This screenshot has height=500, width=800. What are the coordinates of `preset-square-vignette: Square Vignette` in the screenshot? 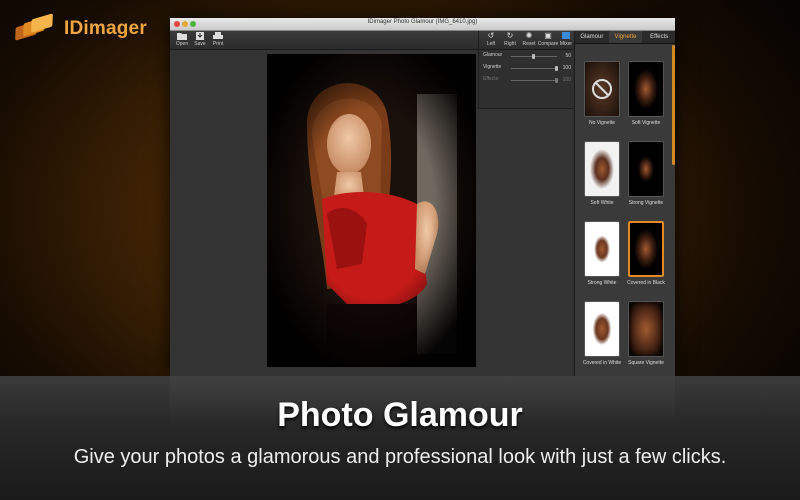 It's located at (646, 333).